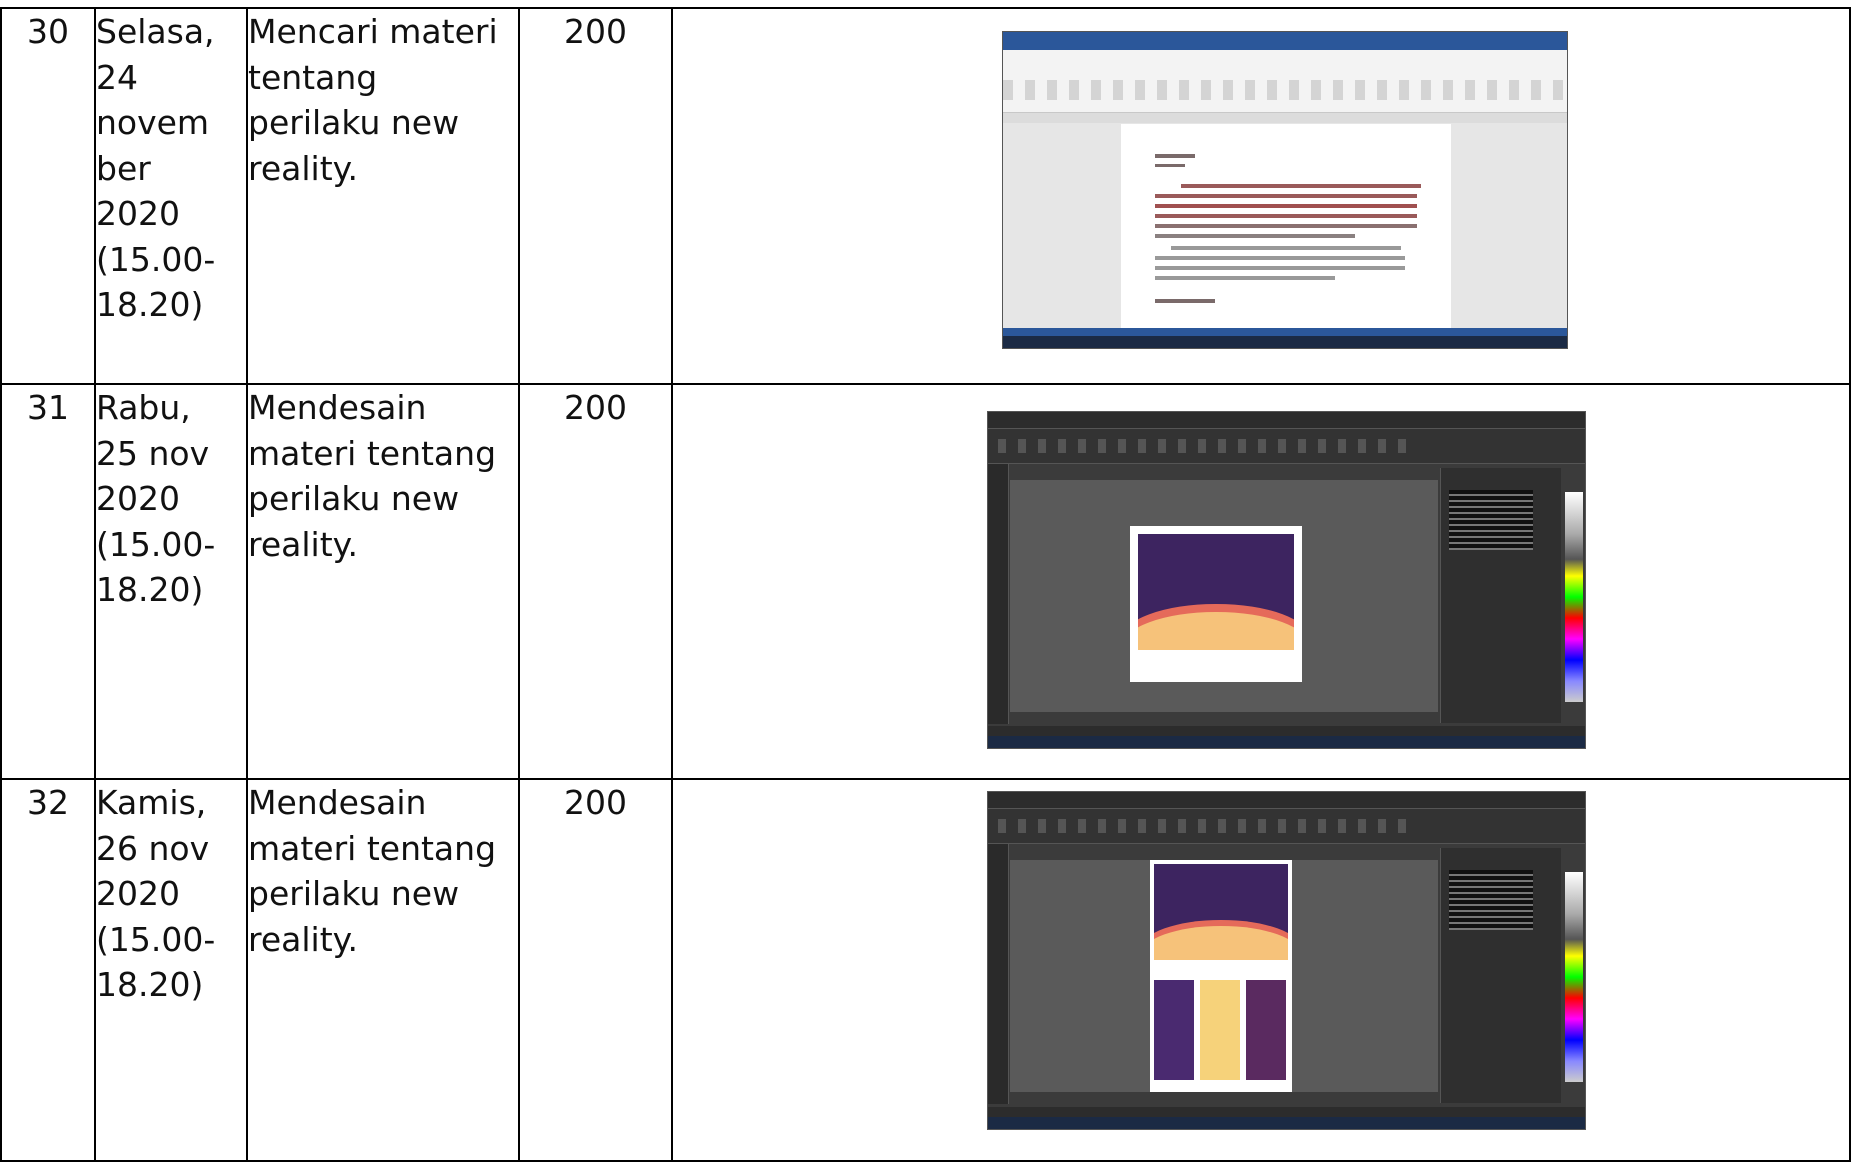  What do you see at coordinates (1285, 190) in the screenshot?
I see `word-screenshot-image` at bounding box center [1285, 190].